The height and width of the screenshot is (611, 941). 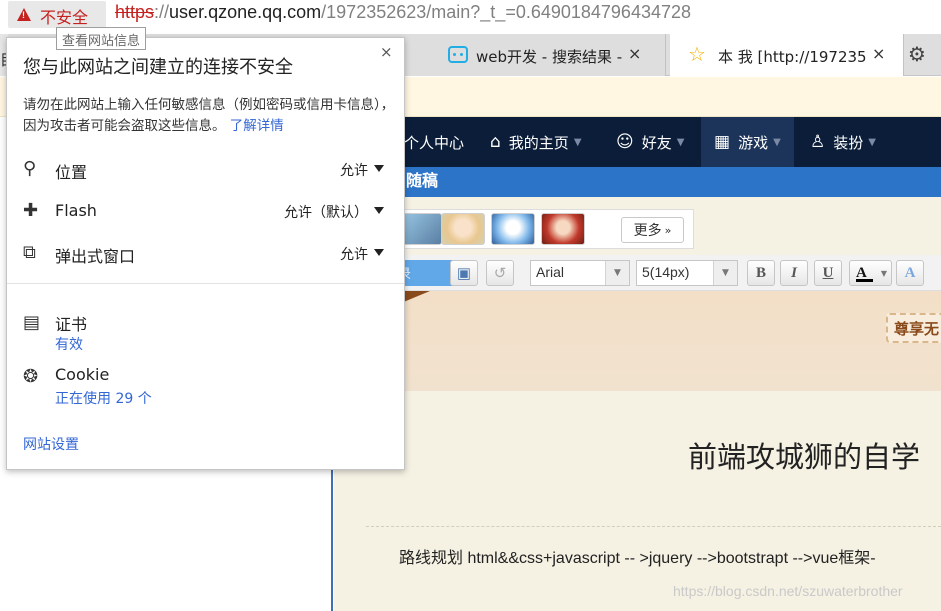 I want to click on font-family-select: Arial ▼, so click(x=580, y=273).